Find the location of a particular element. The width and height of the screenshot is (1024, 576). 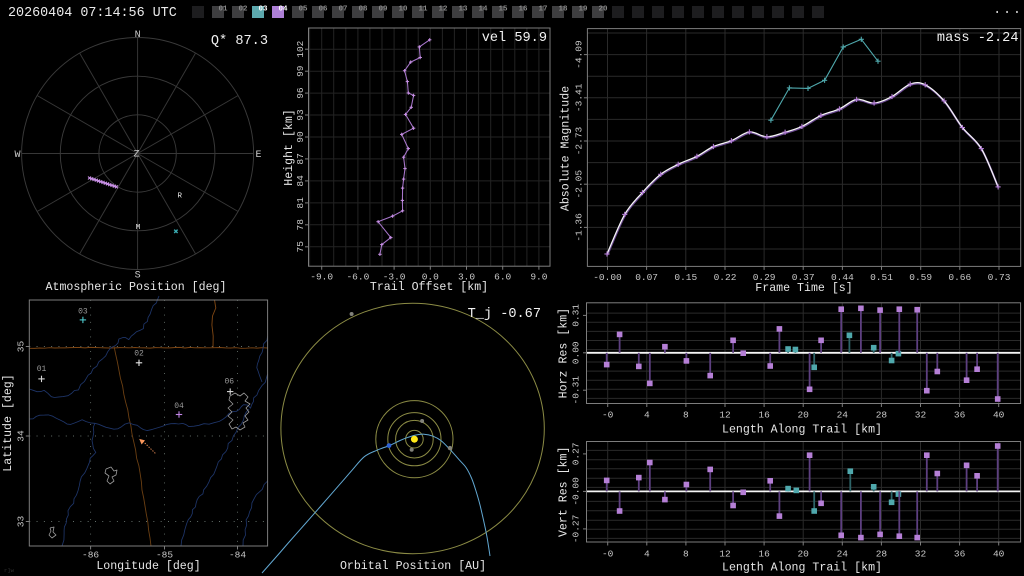

svg-text: -0.31 is located at coordinates (576, 390).